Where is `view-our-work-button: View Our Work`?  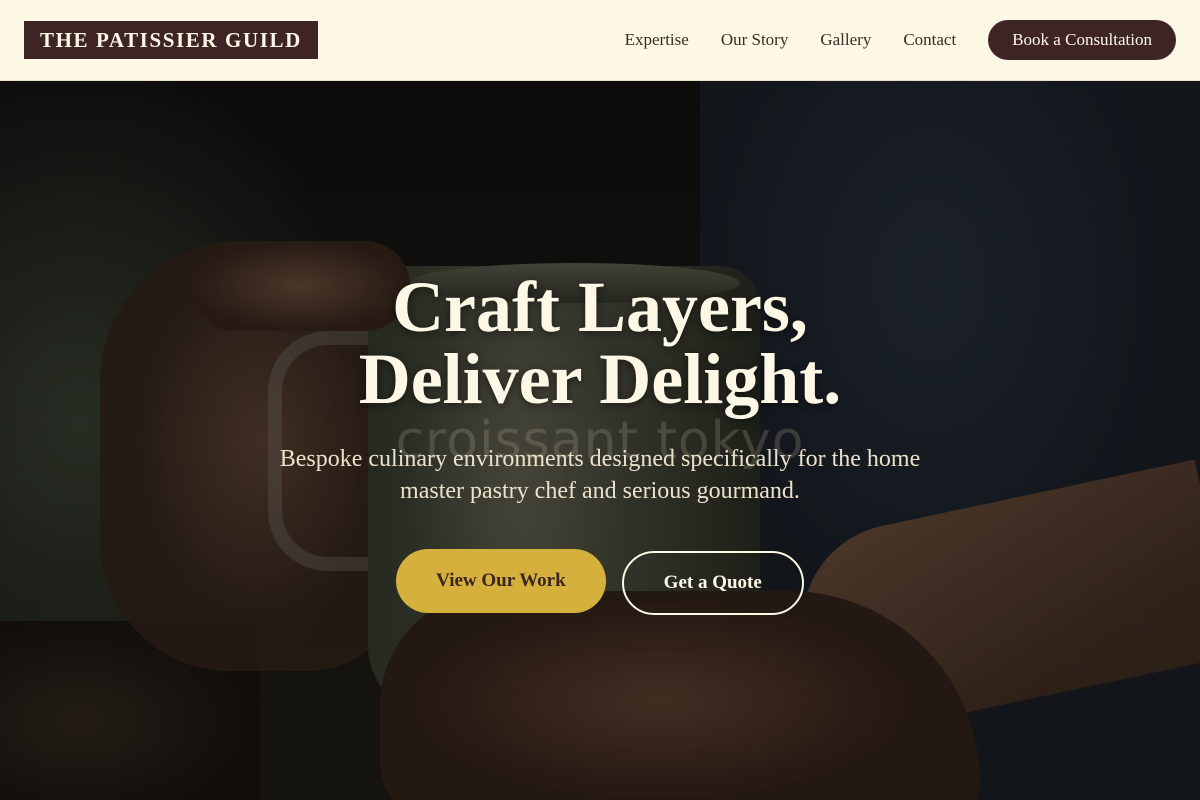 view-our-work-button: View Our Work is located at coordinates (501, 581).